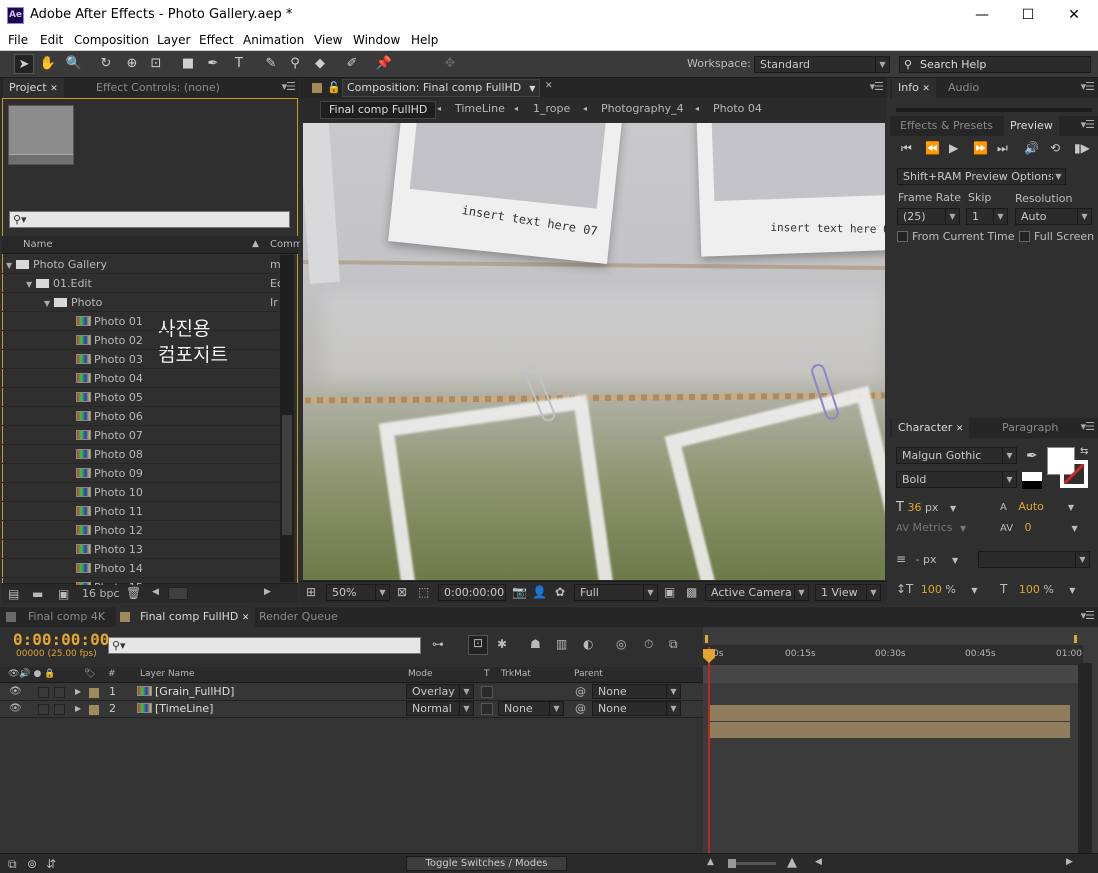 This screenshot has width=1098, height=873. What do you see at coordinates (423, 592) in the screenshot?
I see `mask-visibility-icon: ⬚` at bounding box center [423, 592].